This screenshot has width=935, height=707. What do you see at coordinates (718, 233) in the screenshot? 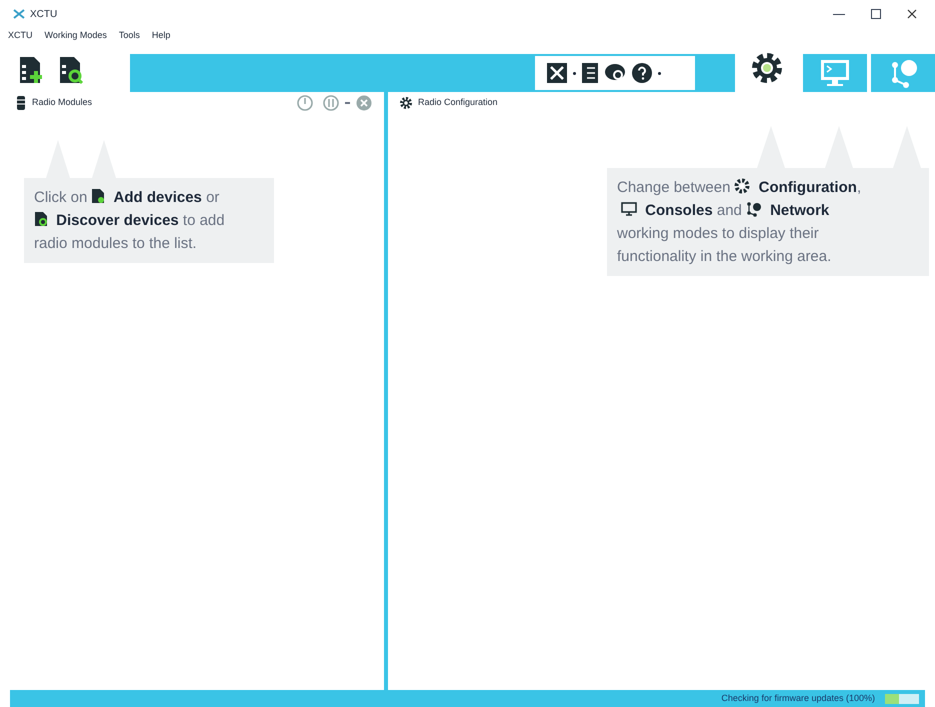
I see `hint-text: working modes to display their` at bounding box center [718, 233].